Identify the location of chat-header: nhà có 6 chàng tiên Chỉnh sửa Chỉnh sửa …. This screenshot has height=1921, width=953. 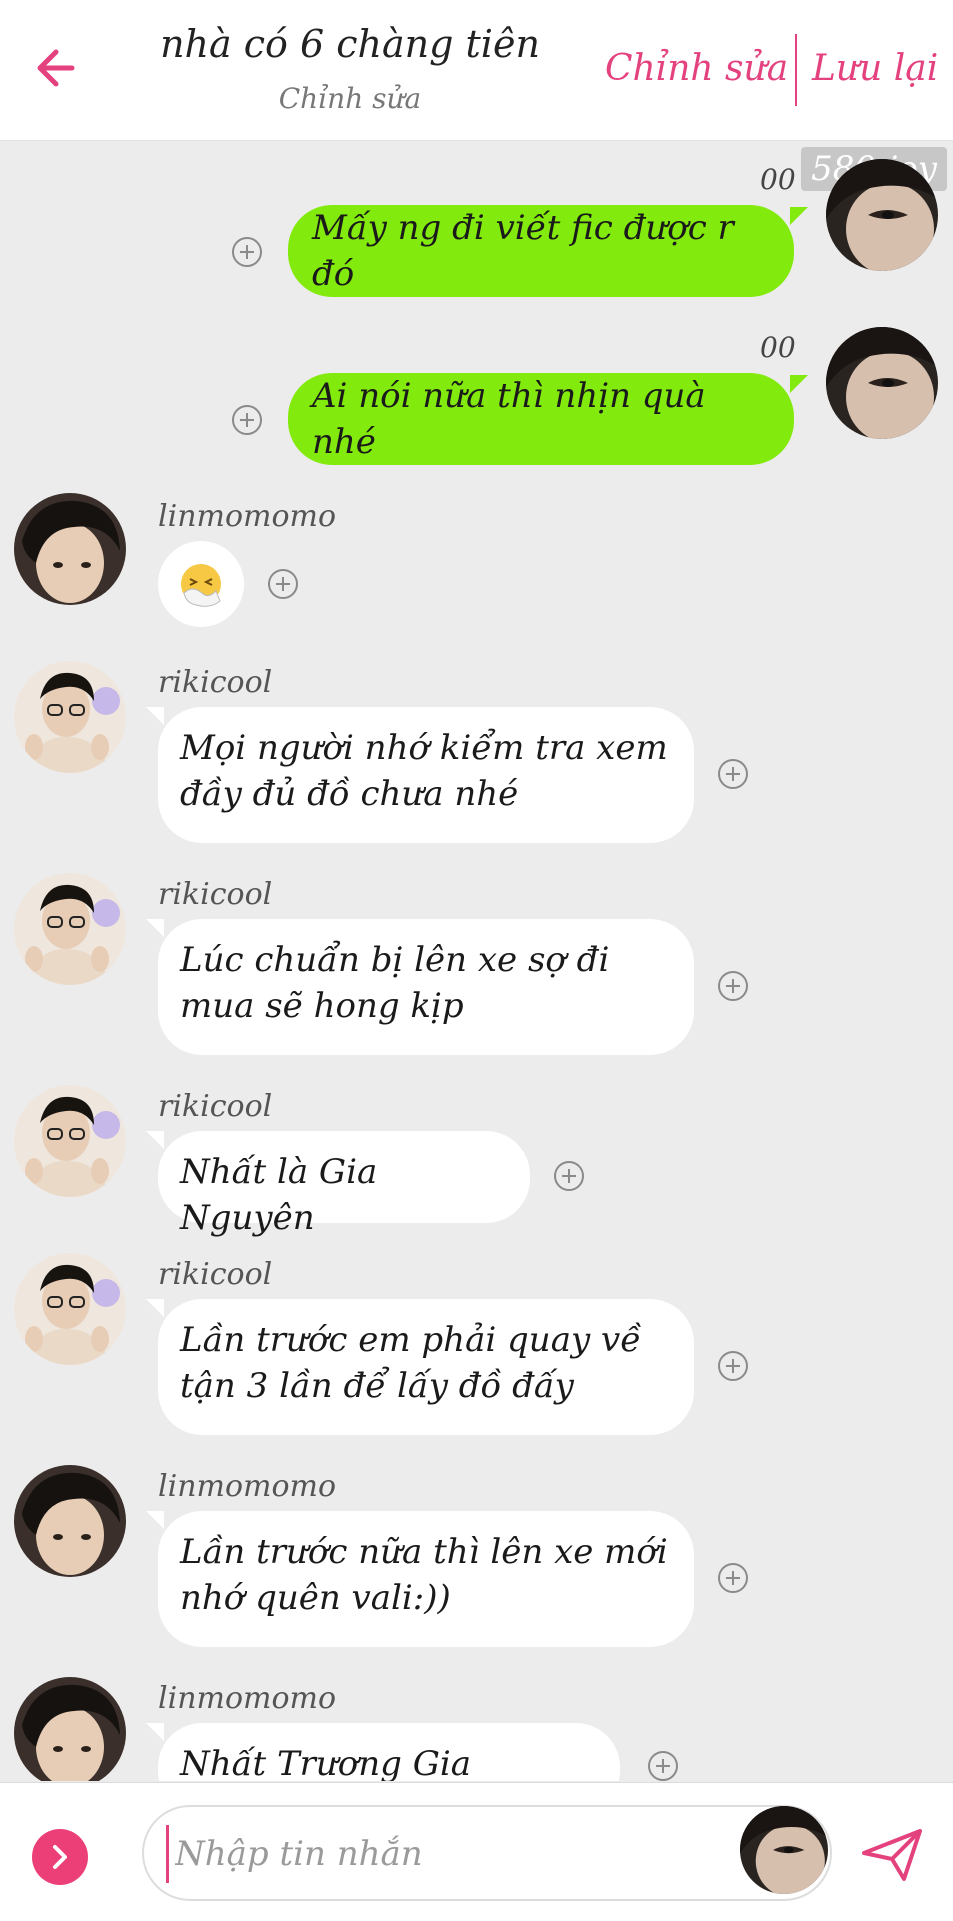
(476, 70).